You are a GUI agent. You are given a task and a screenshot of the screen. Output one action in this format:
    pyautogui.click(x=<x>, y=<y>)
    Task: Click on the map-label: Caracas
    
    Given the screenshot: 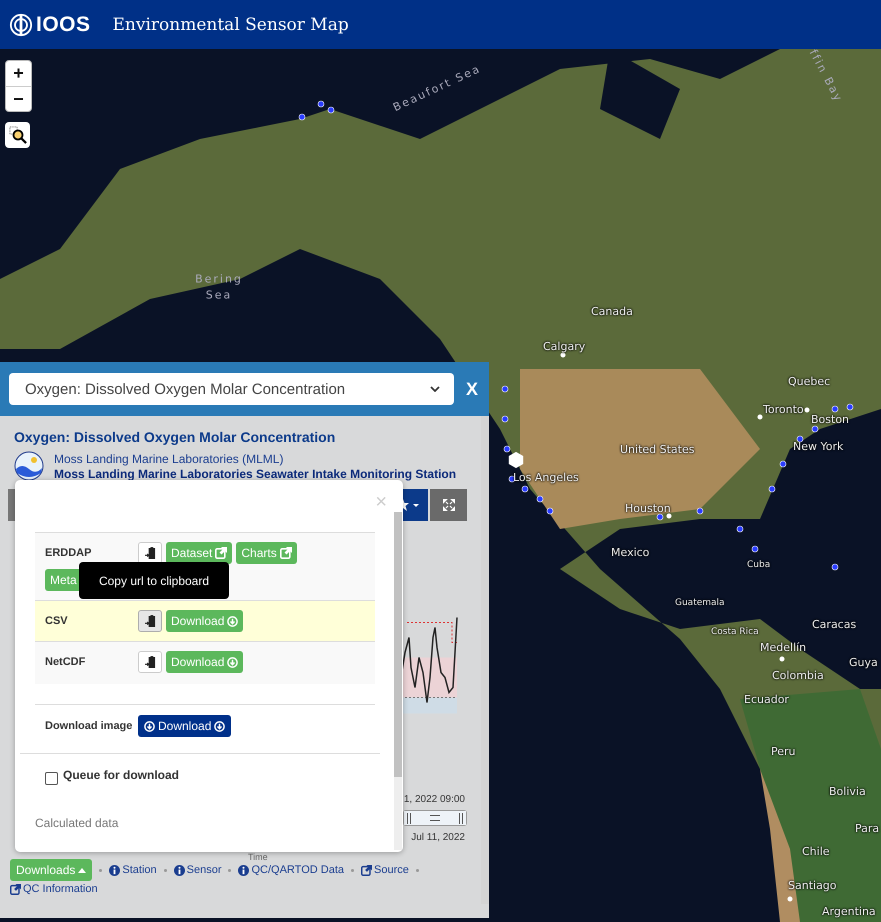 What is the action you would take?
    pyautogui.click(x=834, y=624)
    